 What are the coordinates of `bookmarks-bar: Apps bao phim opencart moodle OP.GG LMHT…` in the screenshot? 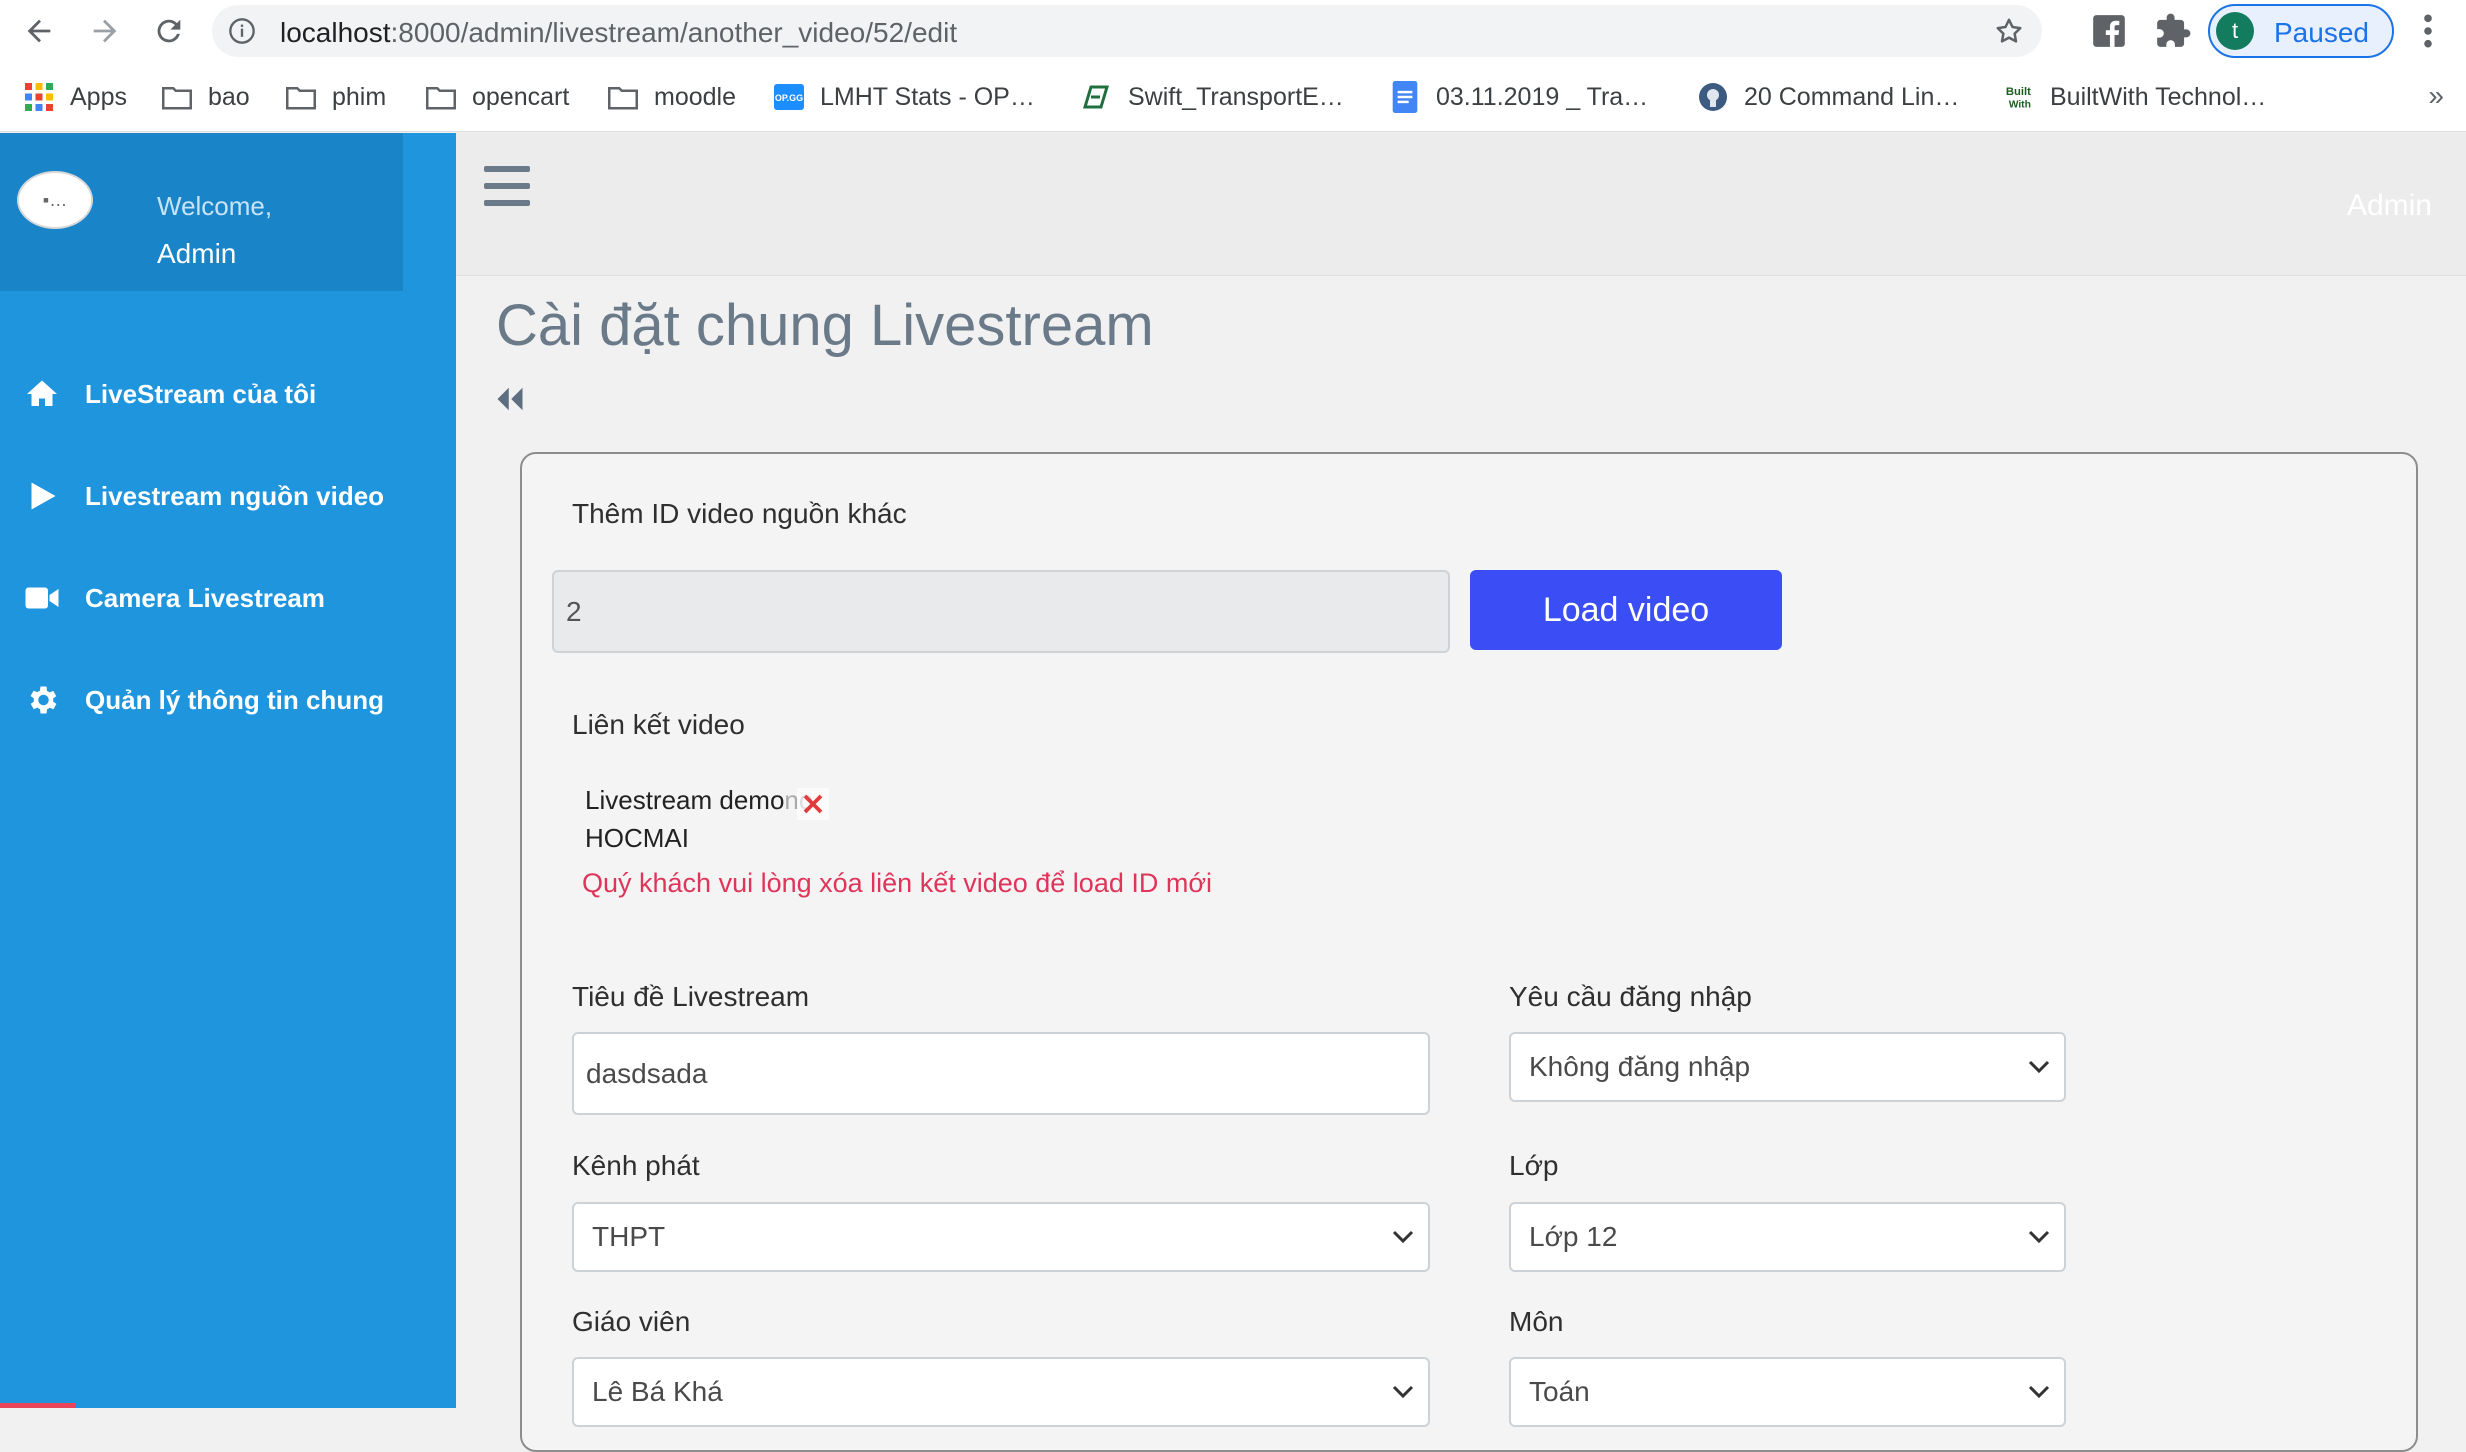 It's located at (1233, 97).